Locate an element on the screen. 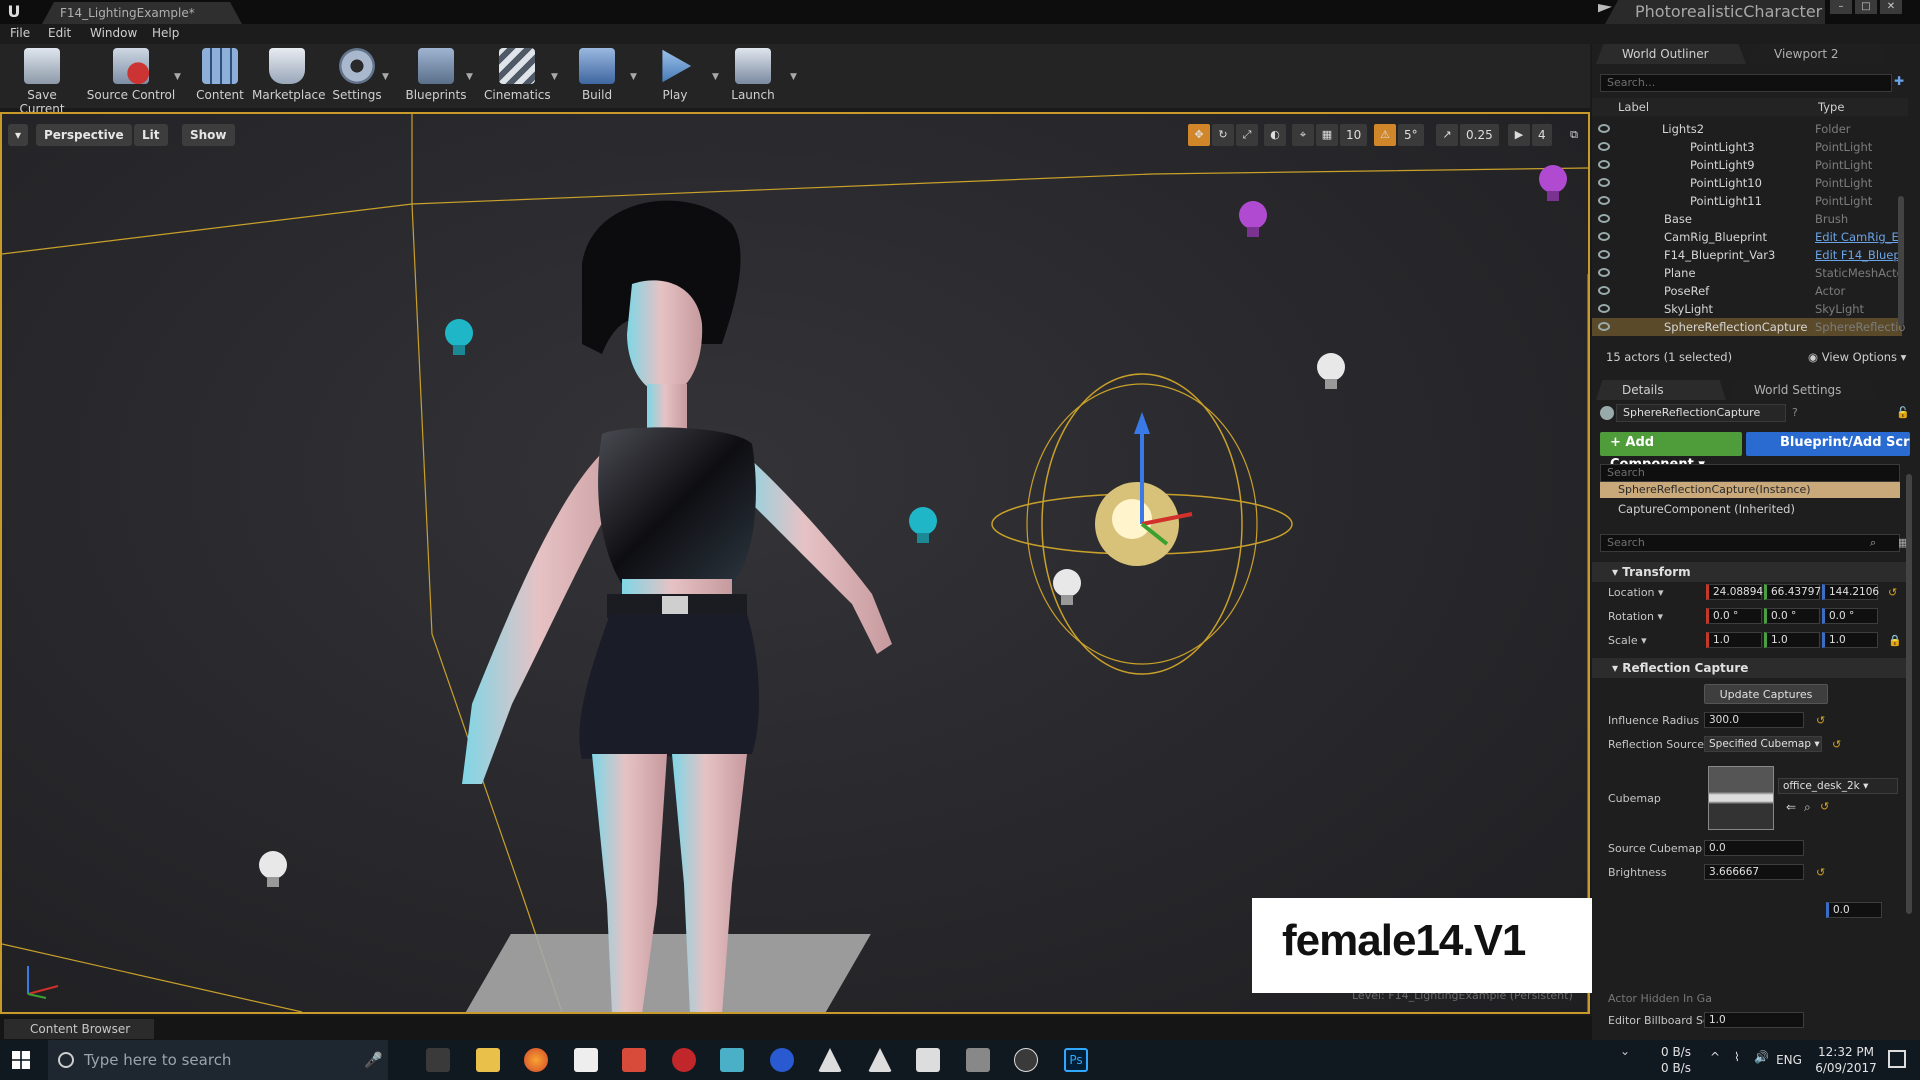 This screenshot has height=1080, width=1920. blueprint-add-script-button: Blueprint/Add Scr is located at coordinates (1828, 444).